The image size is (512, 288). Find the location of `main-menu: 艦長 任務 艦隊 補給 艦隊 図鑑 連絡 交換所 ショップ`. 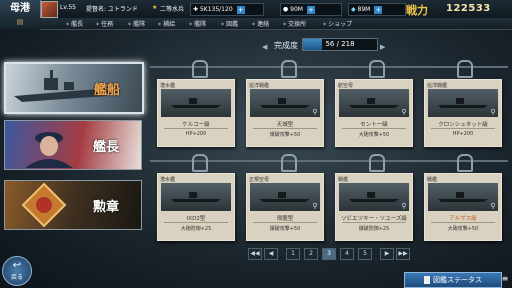

main-menu: 艦長 任務 艦隊 補給 艦隊 図鑑 連絡 交換所 ショップ is located at coordinates (276, 24).